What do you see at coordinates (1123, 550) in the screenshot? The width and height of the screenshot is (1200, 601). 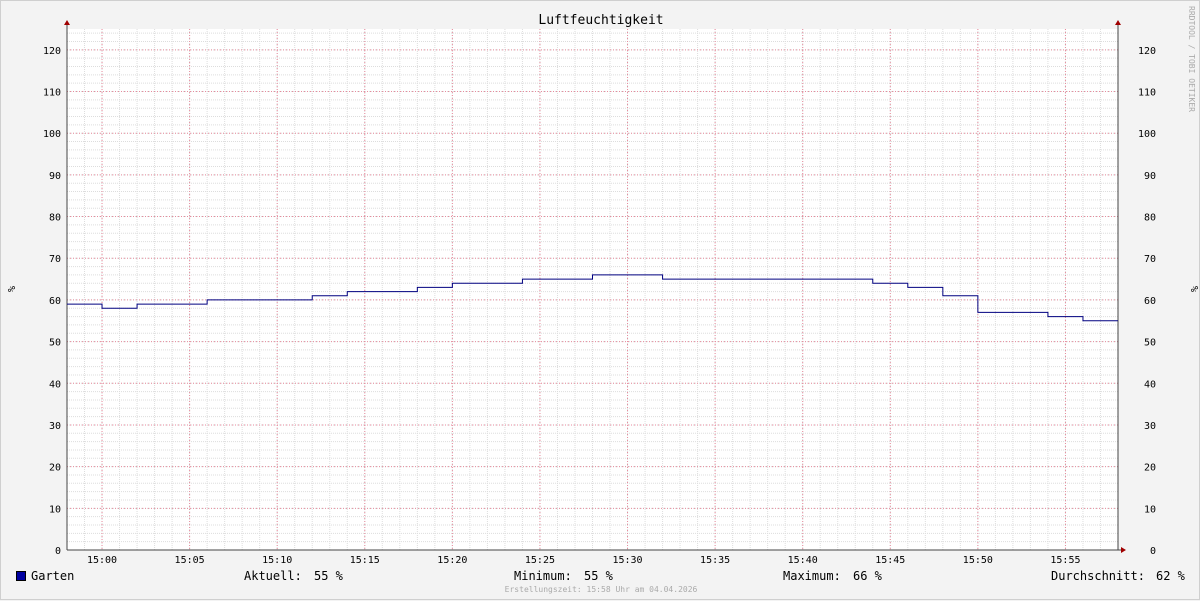 I see `x-axis-arrow` at bounding box center [1123, 550].